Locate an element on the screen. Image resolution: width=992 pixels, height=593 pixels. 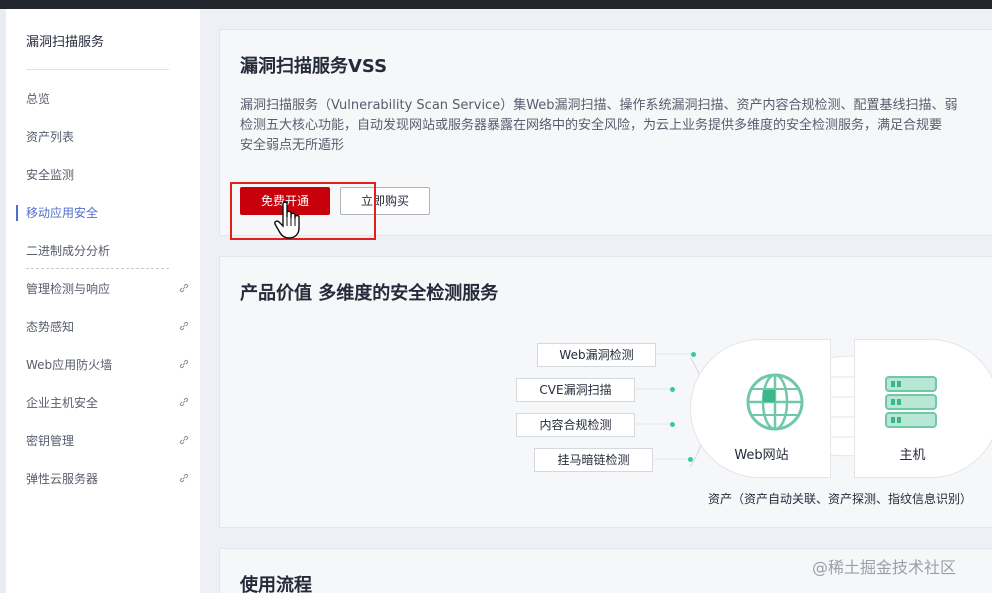
feature-cve-scan: CVE漏洞扫描 is located at coordinates (575, 390).